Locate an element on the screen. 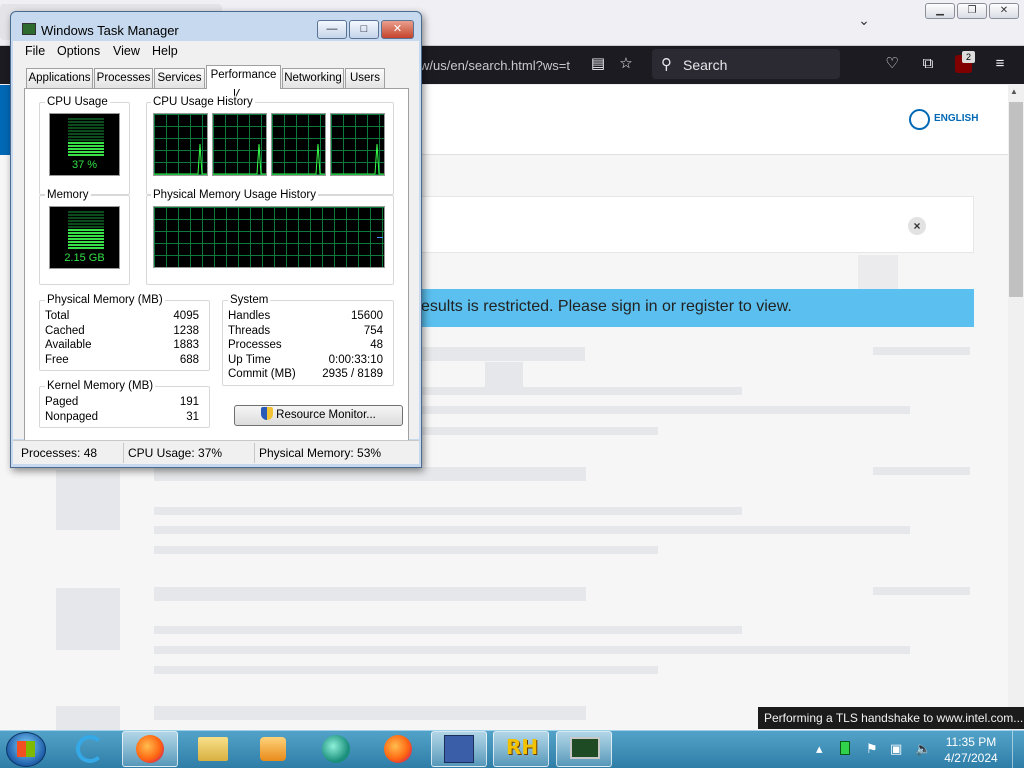 This screenshot has height=768, width=1024. reader-view-icon: ▤ is located at coordinates (598, 64).